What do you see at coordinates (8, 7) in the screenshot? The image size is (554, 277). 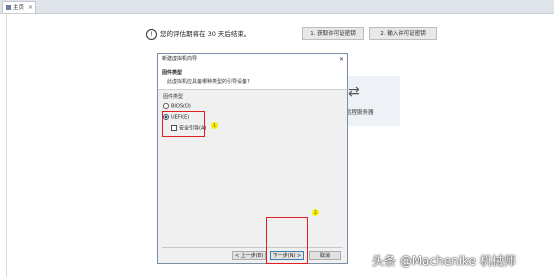 I see `home-icon` at bounding box center [8, 7].